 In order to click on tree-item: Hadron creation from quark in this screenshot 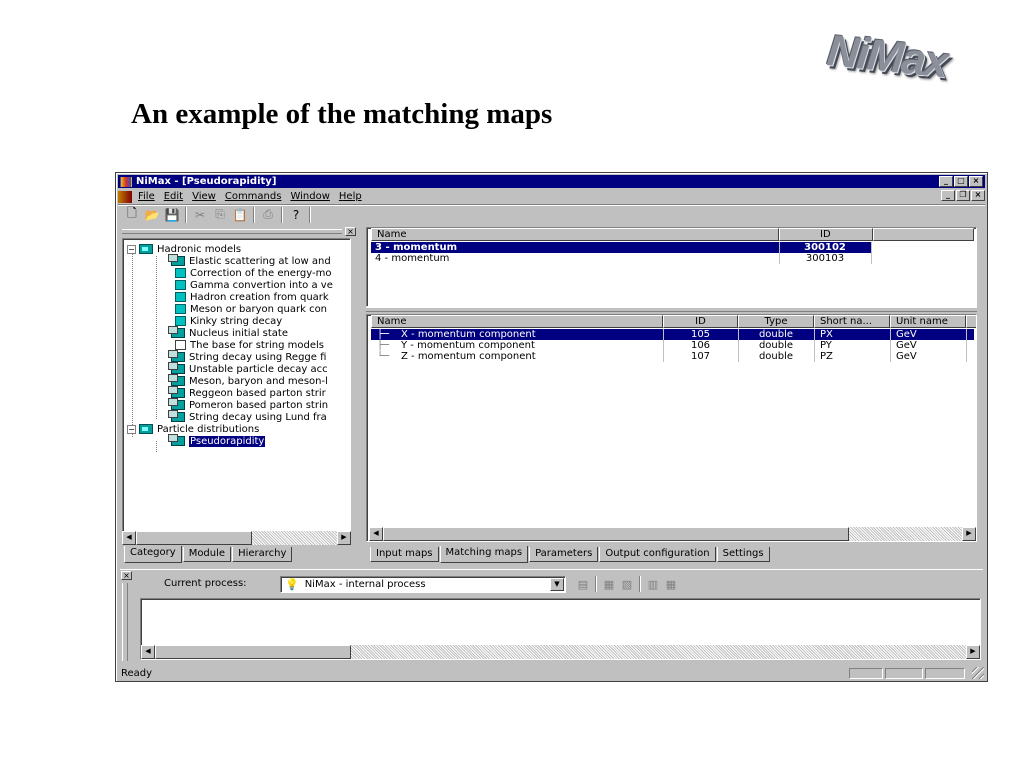, I will do `click(252, 297)`.